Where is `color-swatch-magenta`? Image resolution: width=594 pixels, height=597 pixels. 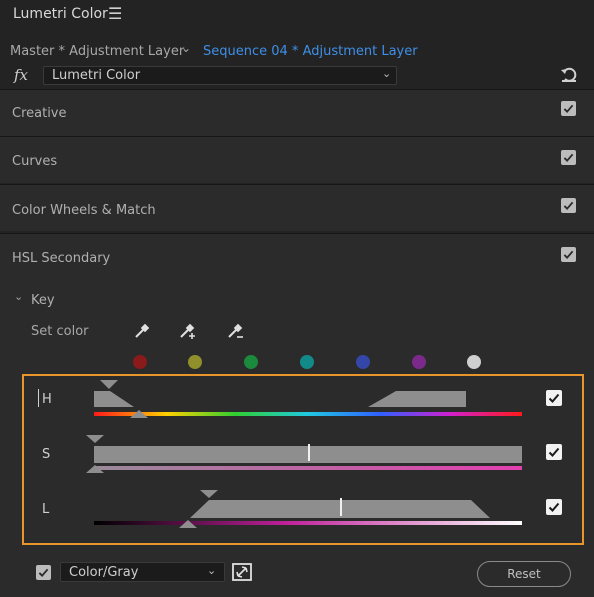 color-swatch-magenta is located at coordinates (419, 362).